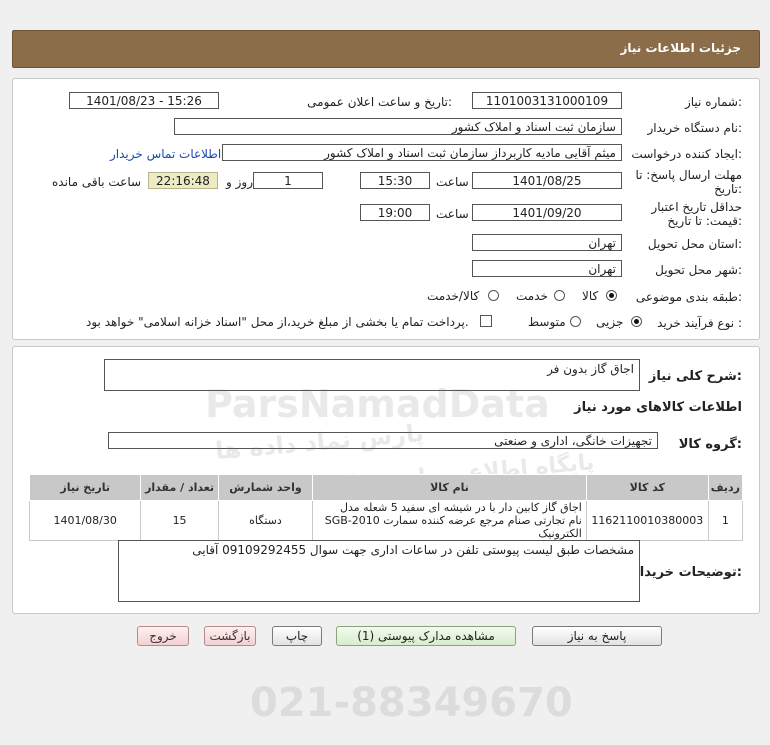  What do you see at coordinates (547, 100) in the screenshot?
I see `need-number-field: 1101003131000109` at bounding box center [547, 100].